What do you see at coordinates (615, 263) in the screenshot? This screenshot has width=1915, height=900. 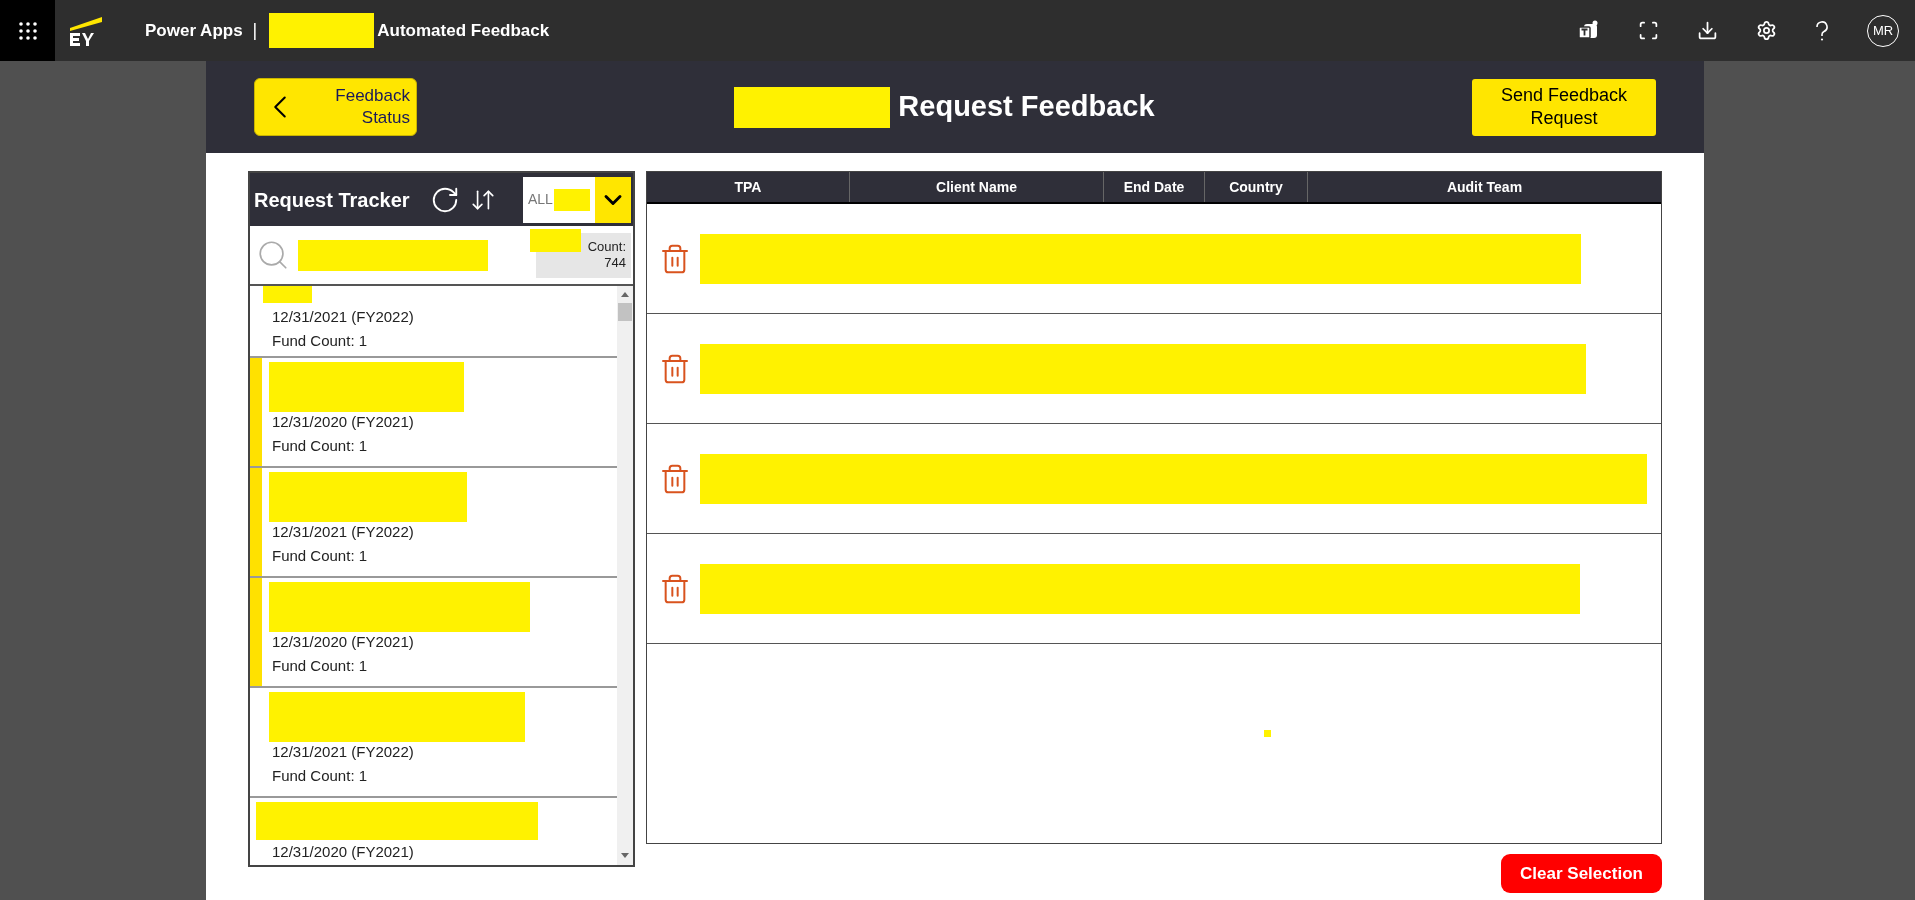 I see `count-value: 744` at bounding box center [615, 263].